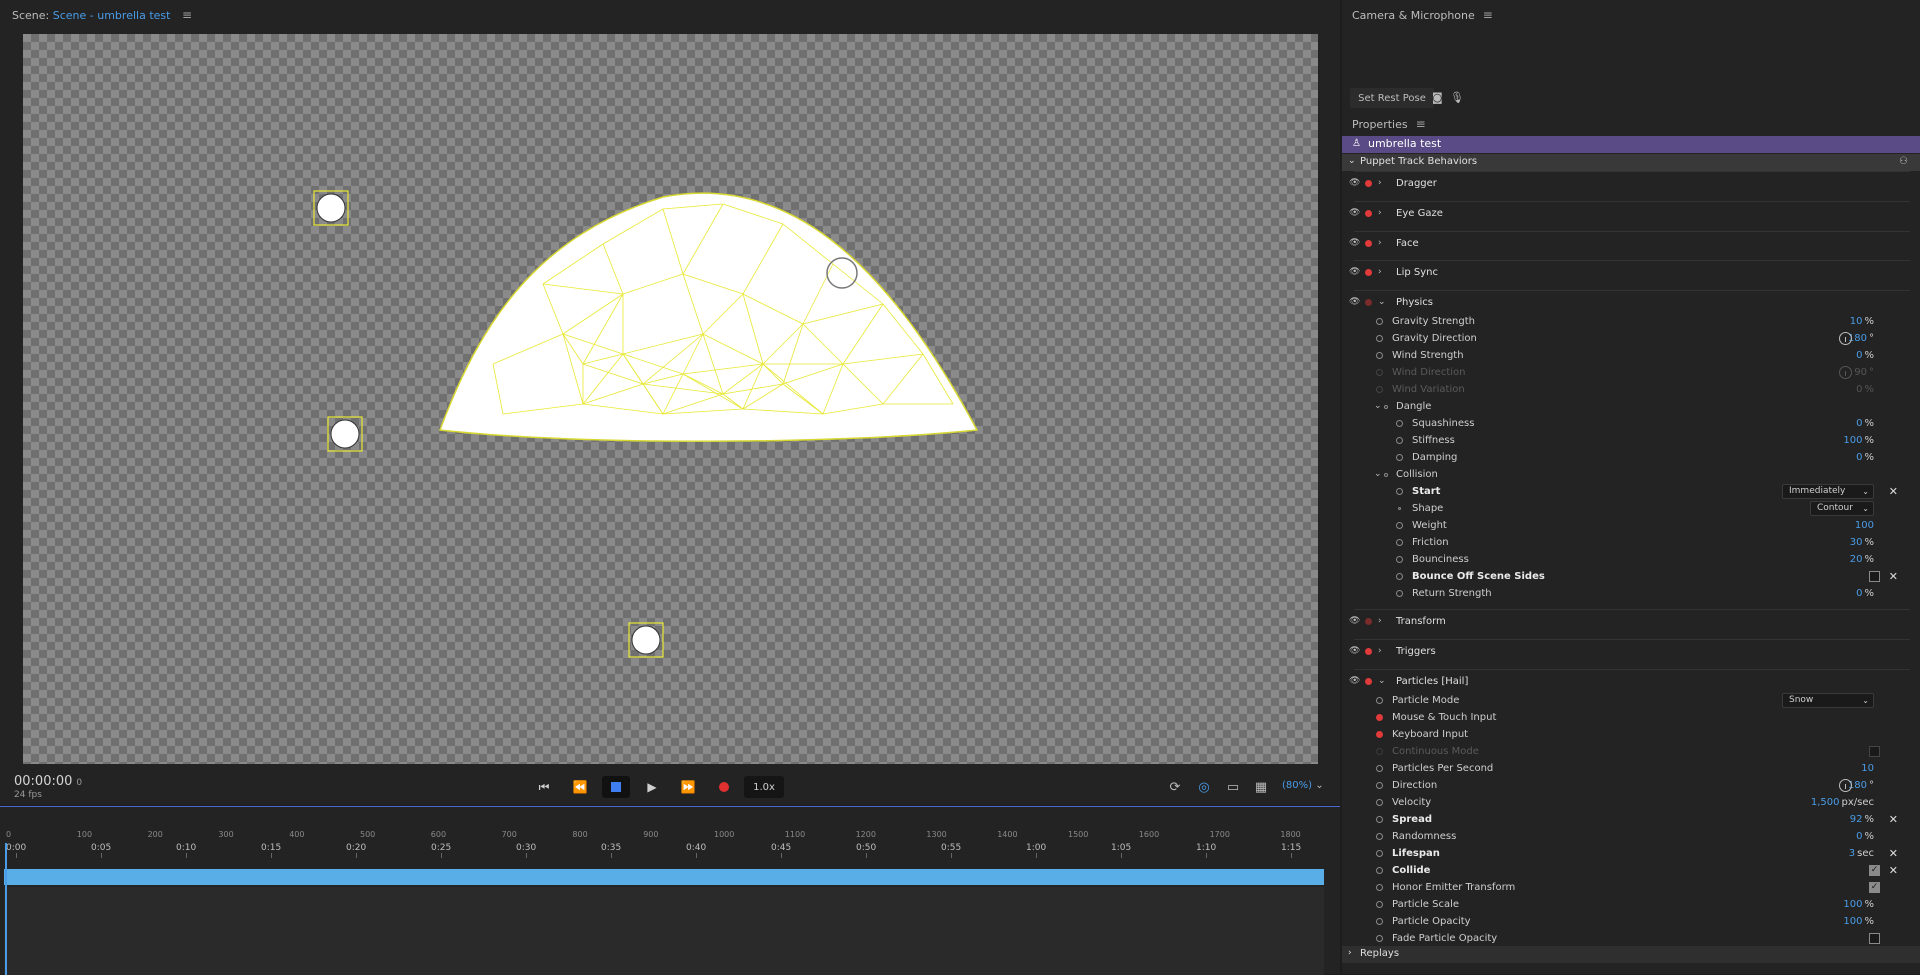 Image resolution: width=1920 pixels, height=975 pixels. Describe the element at coordinates (688, 787) in the screenshot. I see `step-forward-button: ⏩` at that location.